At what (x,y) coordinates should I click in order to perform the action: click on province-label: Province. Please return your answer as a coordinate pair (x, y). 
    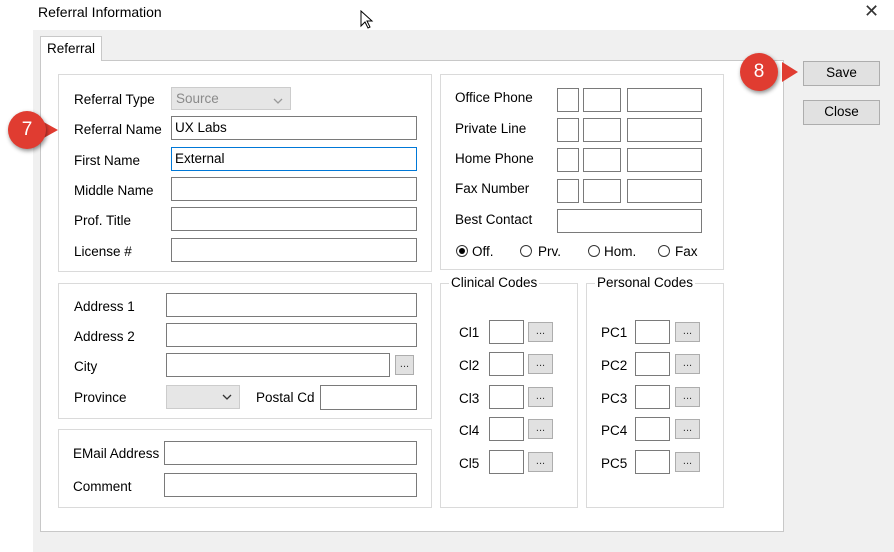
    Looking at the image, I should click on (100, 397).